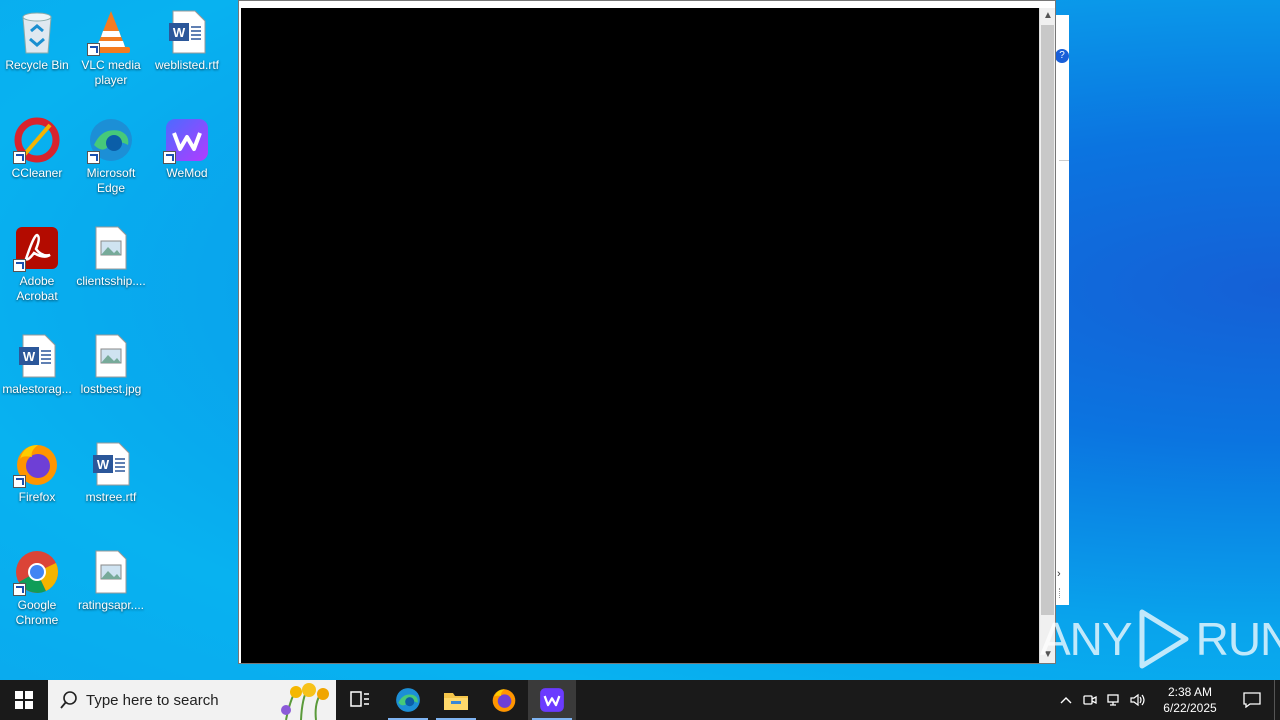 Image resolution: width=1280 pixels, height=720 pixels. Describe the element at coordinates (1062, 593) in the screenshot. I see `resize-grip-icon` at that location.